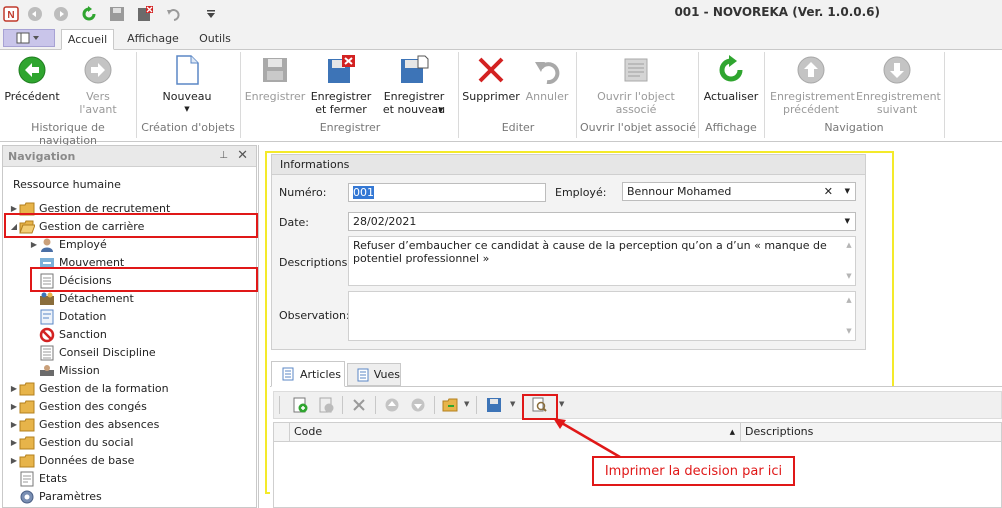 The width and height of the screenshot is (1002, 508). Describe the element at coordinates (602, 316) in the screenshot. I see `observation-textarea: ▲ ▼` at that location.